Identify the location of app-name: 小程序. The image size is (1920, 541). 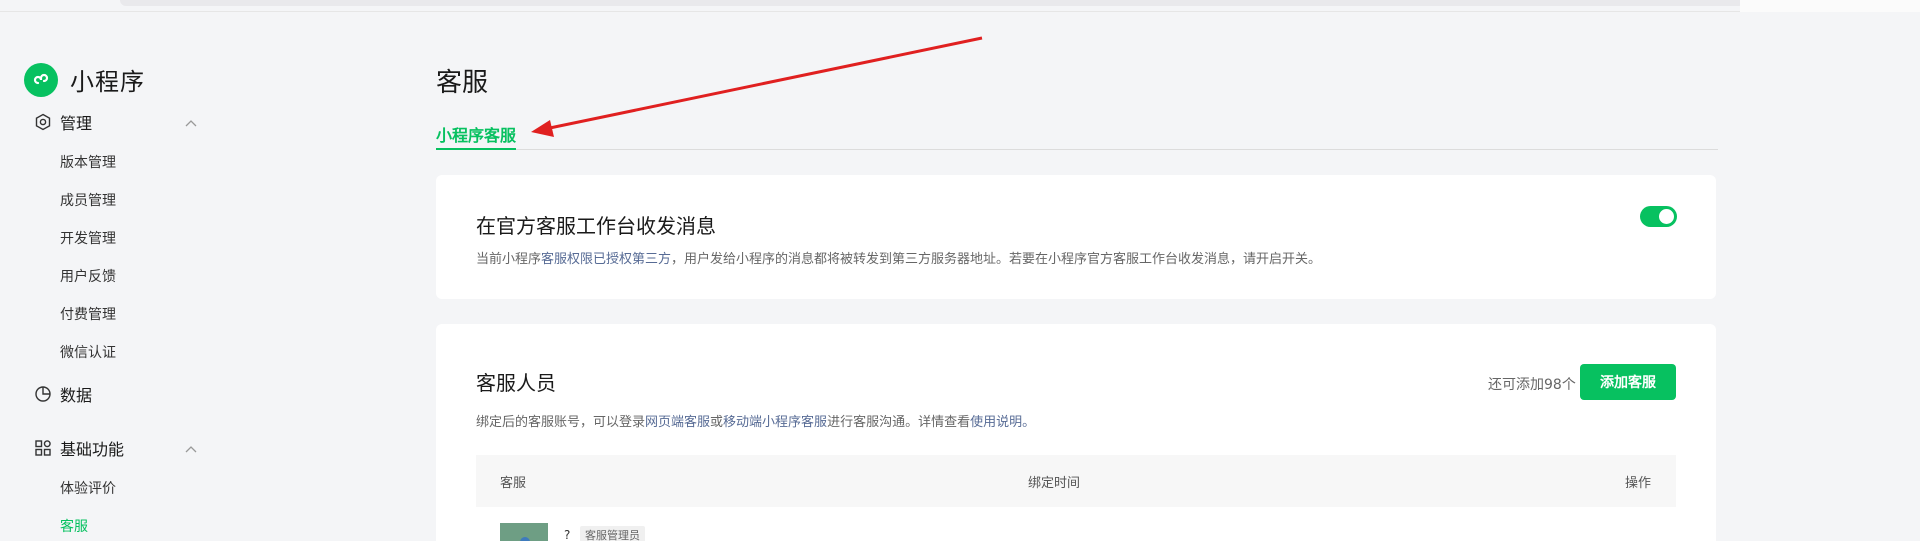
(107, 82).